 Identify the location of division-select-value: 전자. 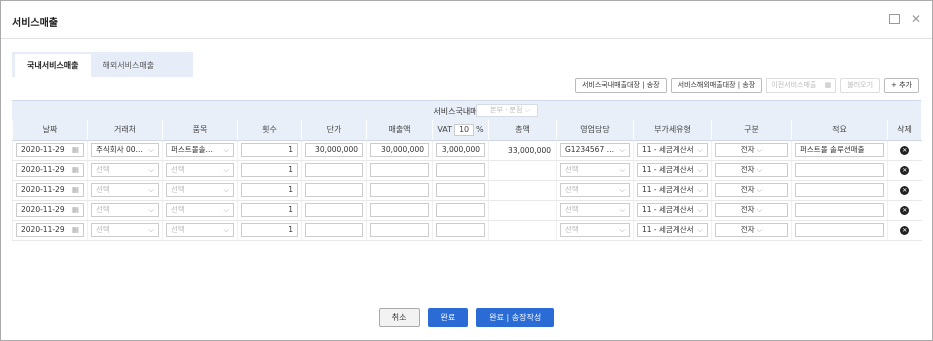
(747, 189).